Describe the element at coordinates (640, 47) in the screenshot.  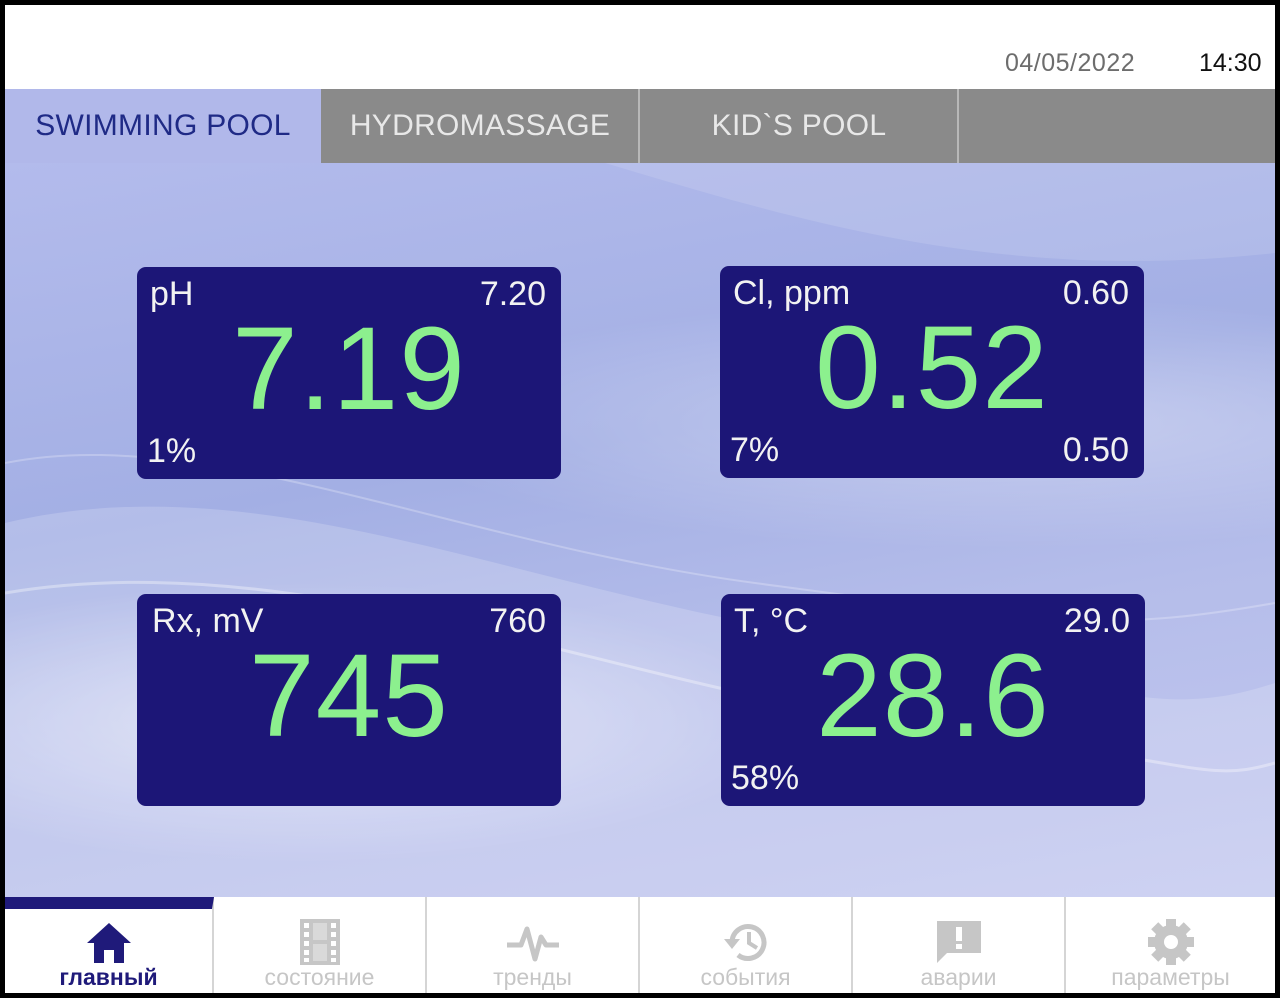
I see `status-header: 04/05/2022 14:30` at that location.